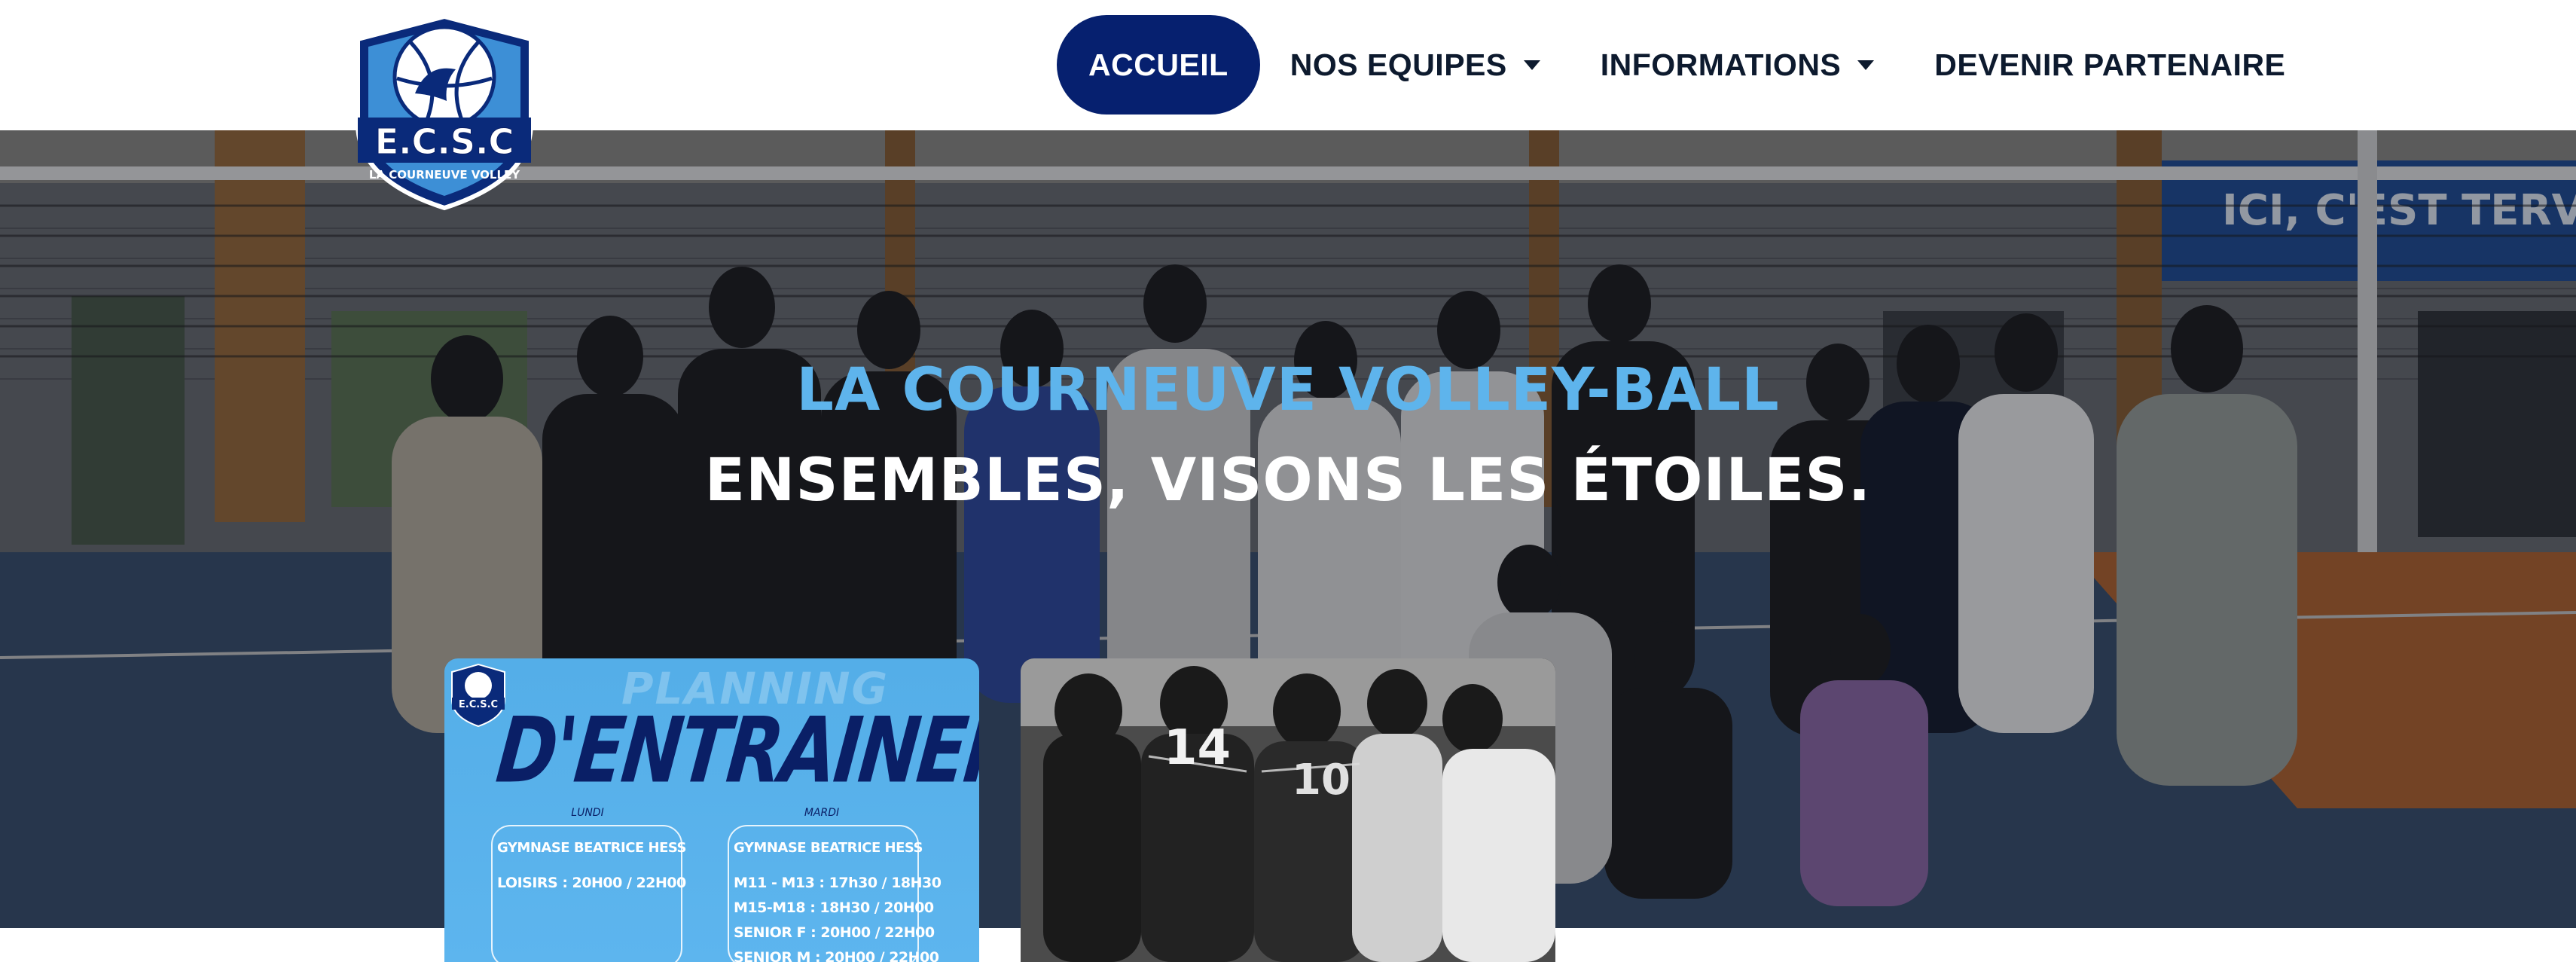  I want to click on nav-item-accueil: ACCUEIL, so click(1159, 65).